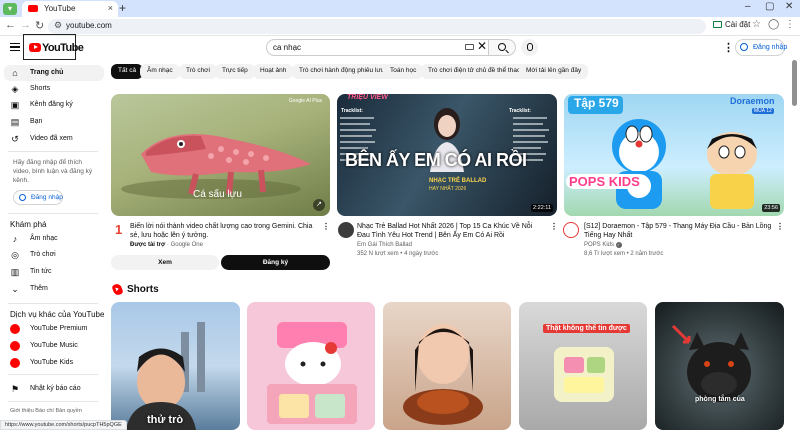 The width and height of the screenshot is (800, 430). I want to click on chip-live: Trực tiếp, so click(235, 71).